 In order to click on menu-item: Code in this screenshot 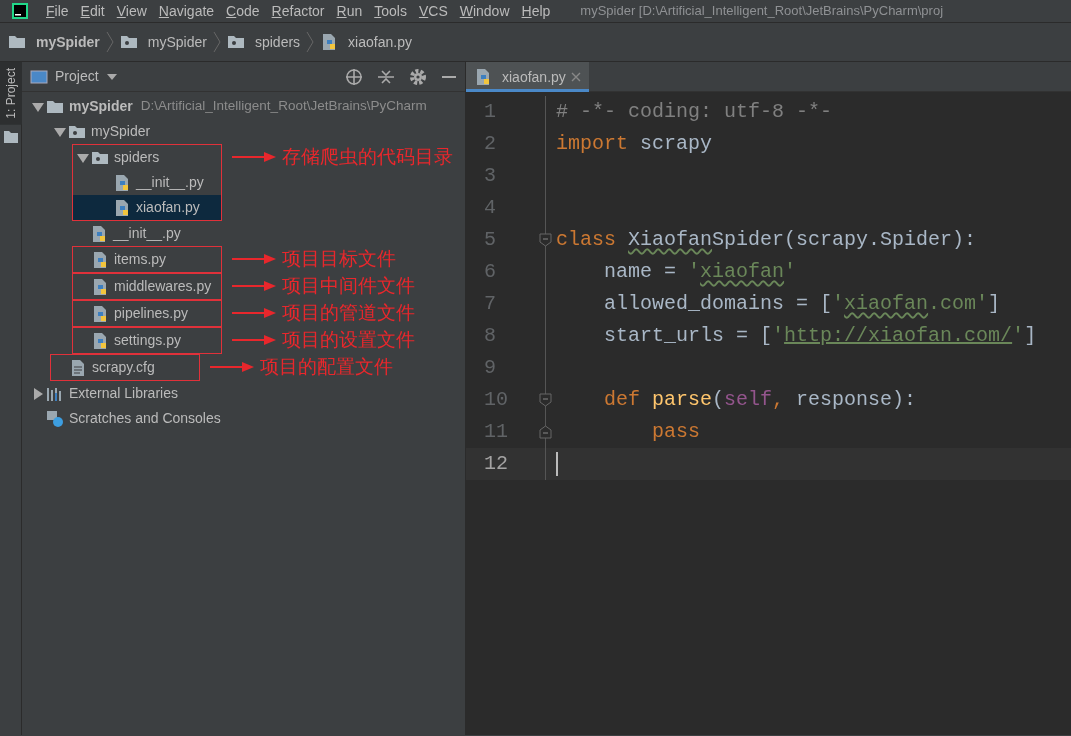, I will do `click(243, 11)`.